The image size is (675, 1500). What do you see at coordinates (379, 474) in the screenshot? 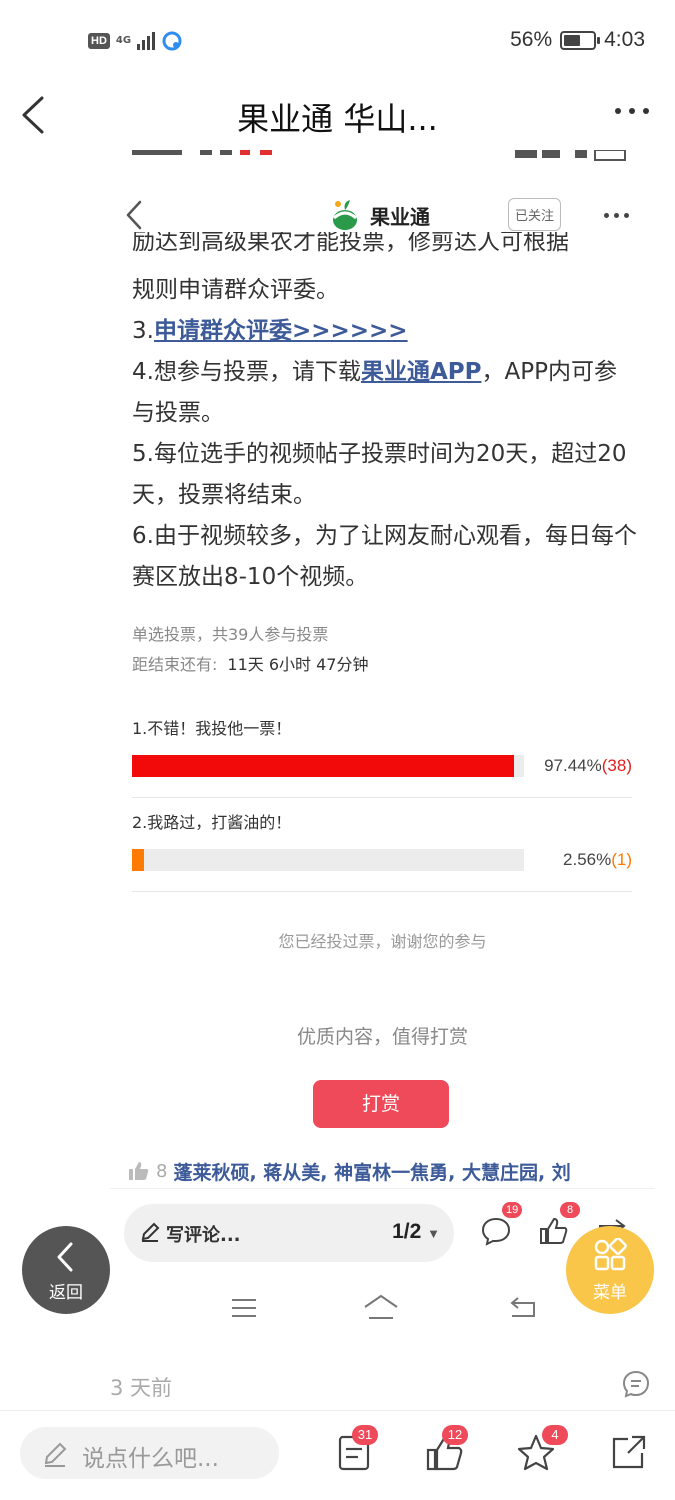
I see `article-item-5: 5.每位选手的视频帖子投票时间为20天，超过20天，投票将结束。` at bounding box center [379, 474].